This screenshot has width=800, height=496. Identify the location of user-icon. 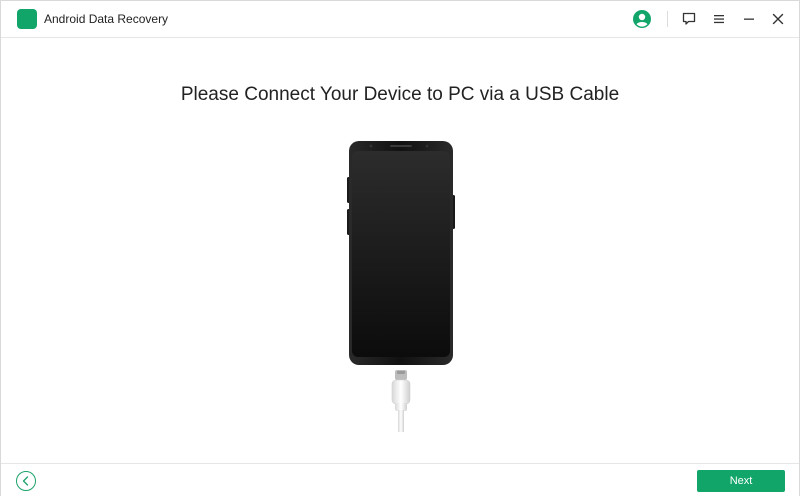
(642, 19).